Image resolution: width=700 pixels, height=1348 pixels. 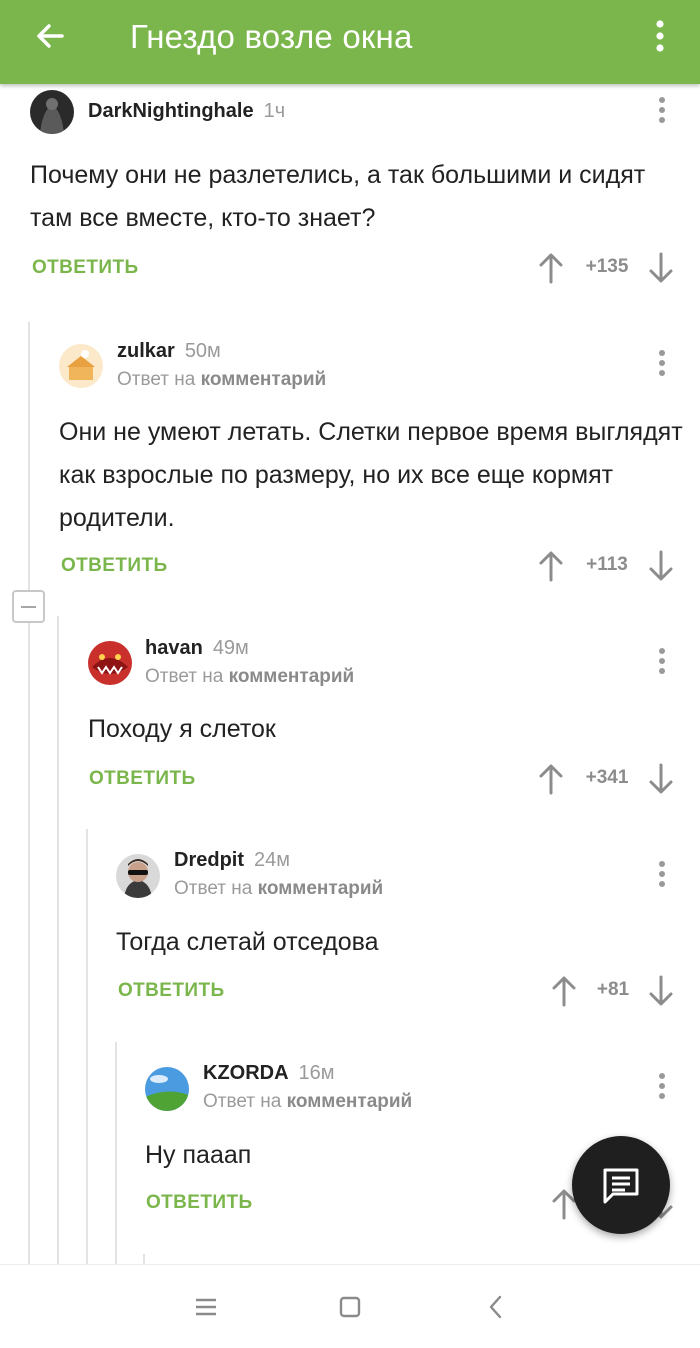 I want to click on home-icon, so click(x=350, y=1307).